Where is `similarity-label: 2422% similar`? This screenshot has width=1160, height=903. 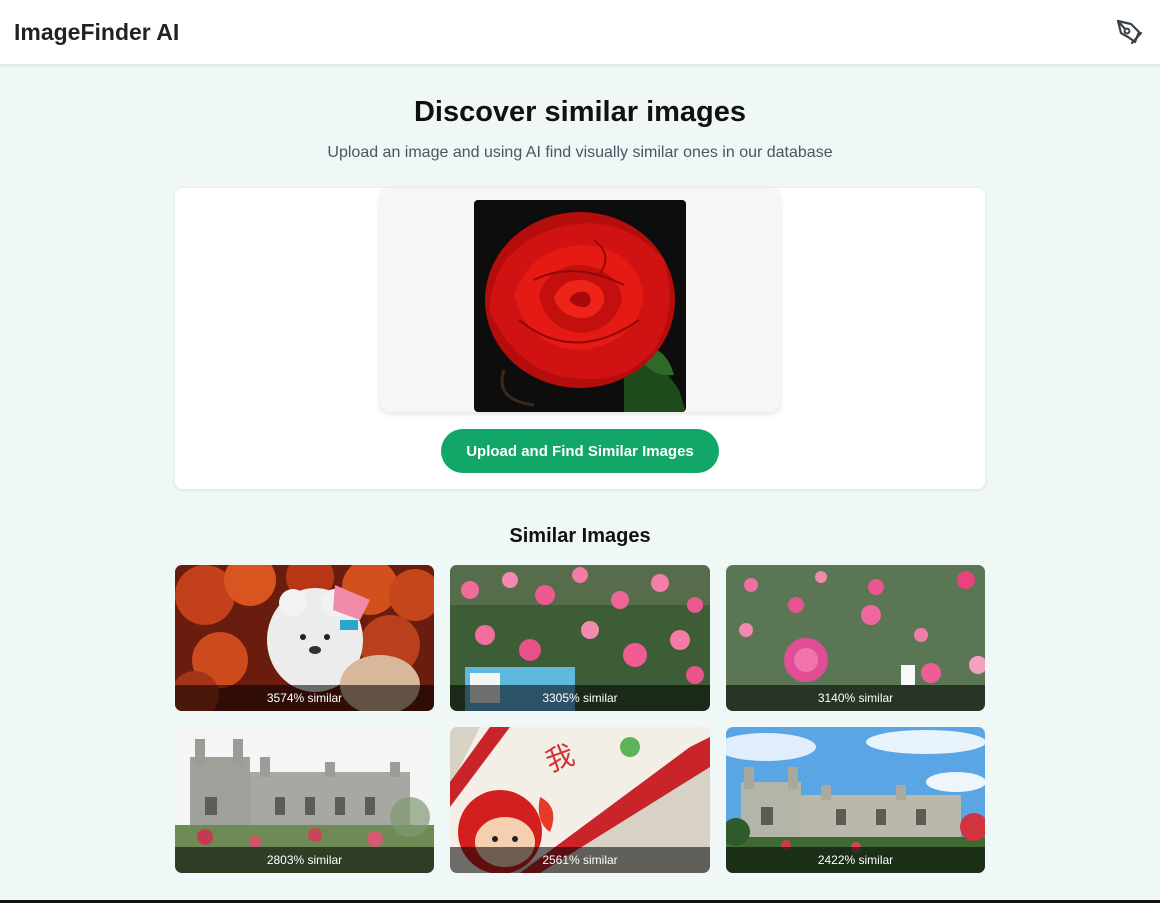
similarity-label: 2422% similar is located at coordinates (855, 860).